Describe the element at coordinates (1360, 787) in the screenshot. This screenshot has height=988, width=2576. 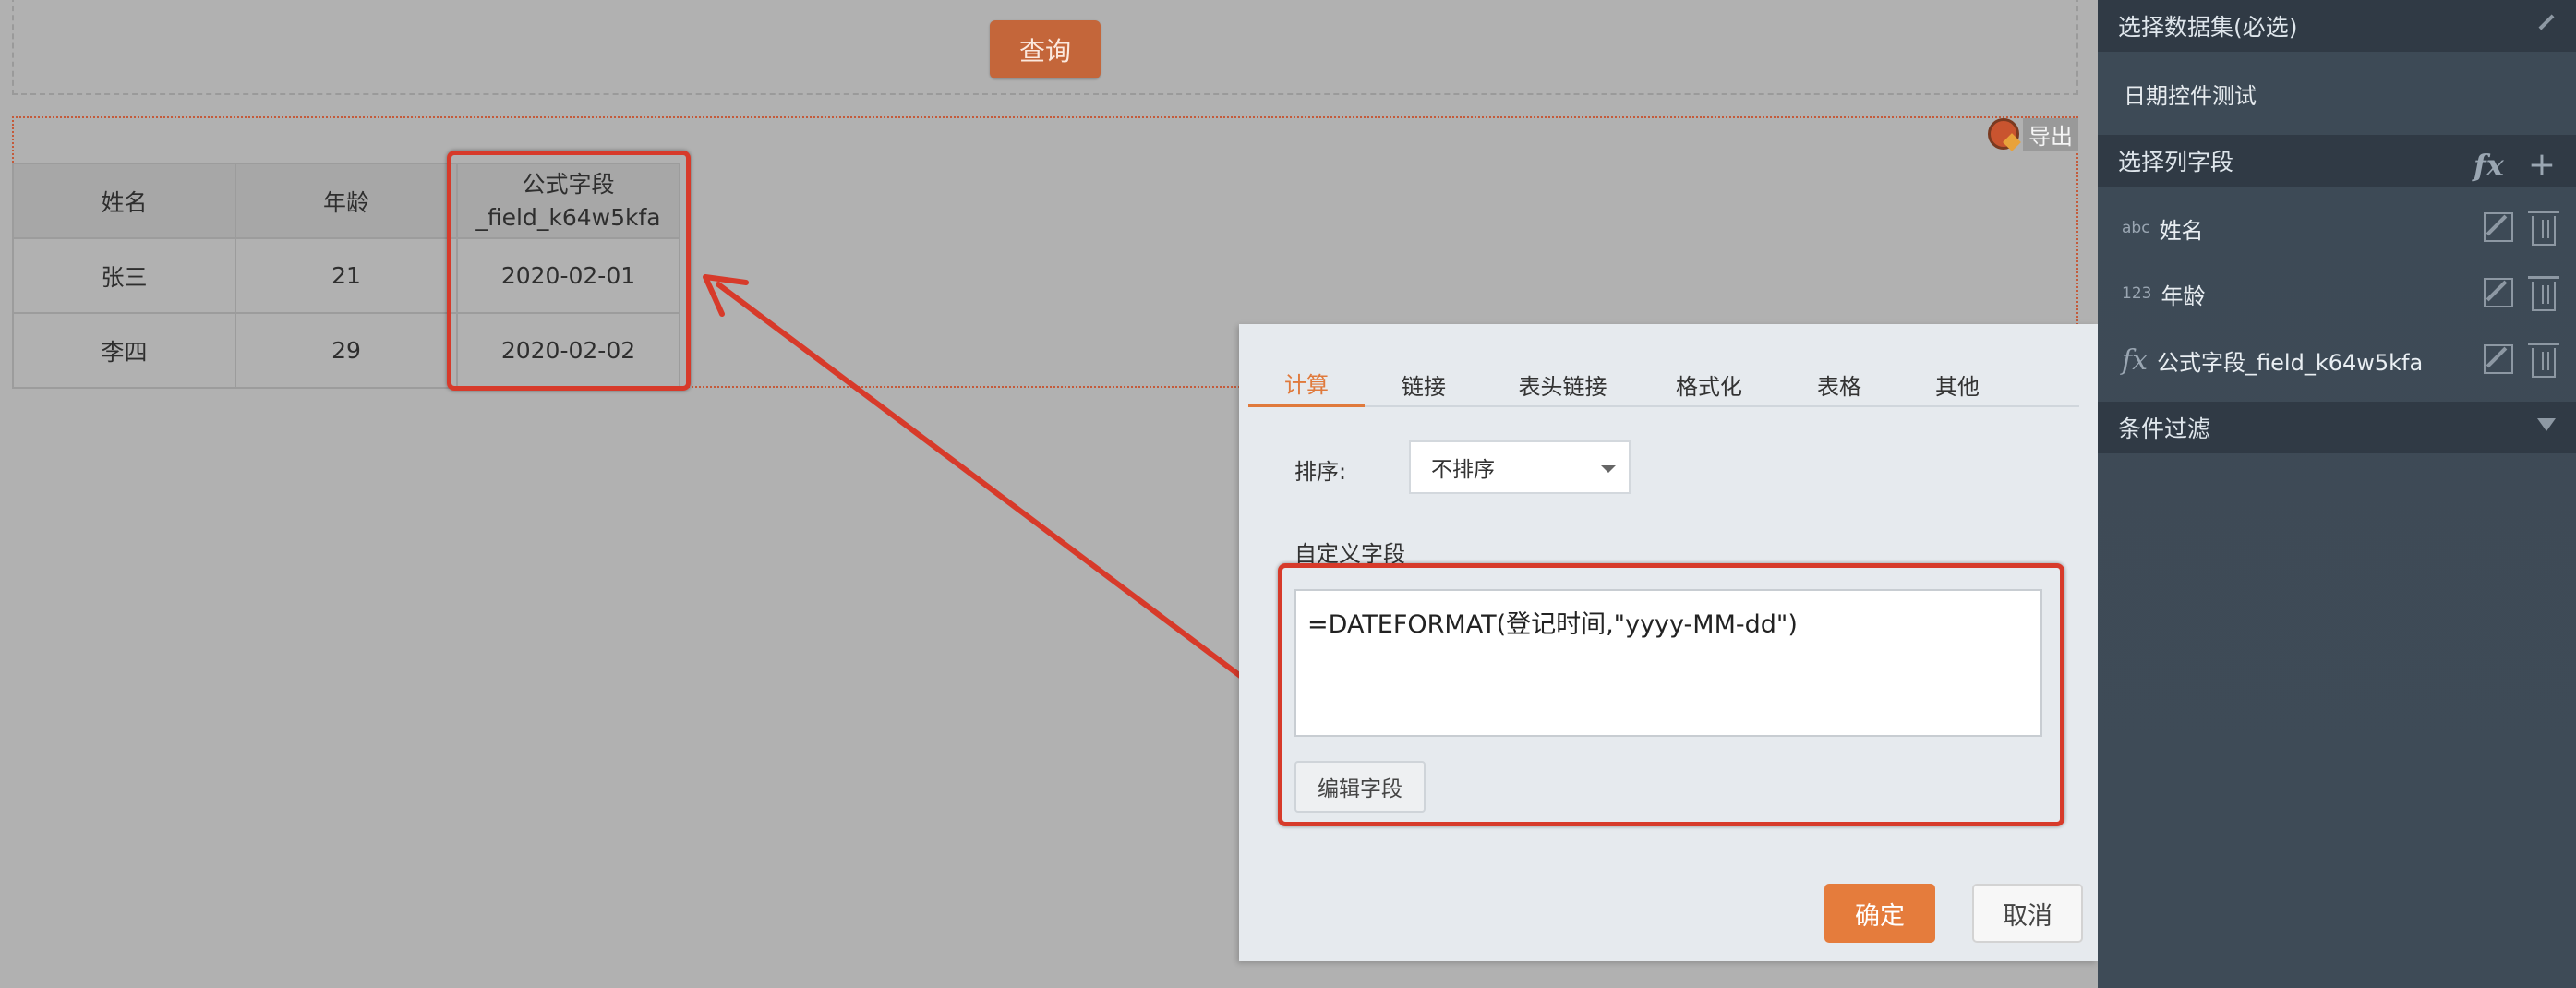
I see `edit-field-button: 编辑字段` at that location.